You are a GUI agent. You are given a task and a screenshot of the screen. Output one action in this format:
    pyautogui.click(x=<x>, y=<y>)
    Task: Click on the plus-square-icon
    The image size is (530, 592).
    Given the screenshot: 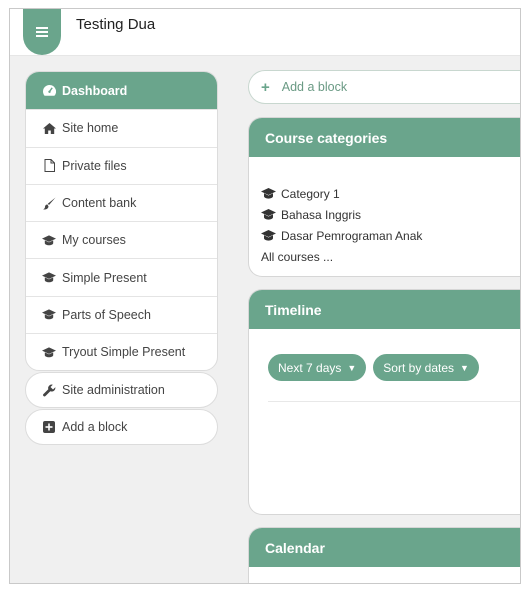 What is the action you would take?
    pyautogui.click(x=49, y=427)
    